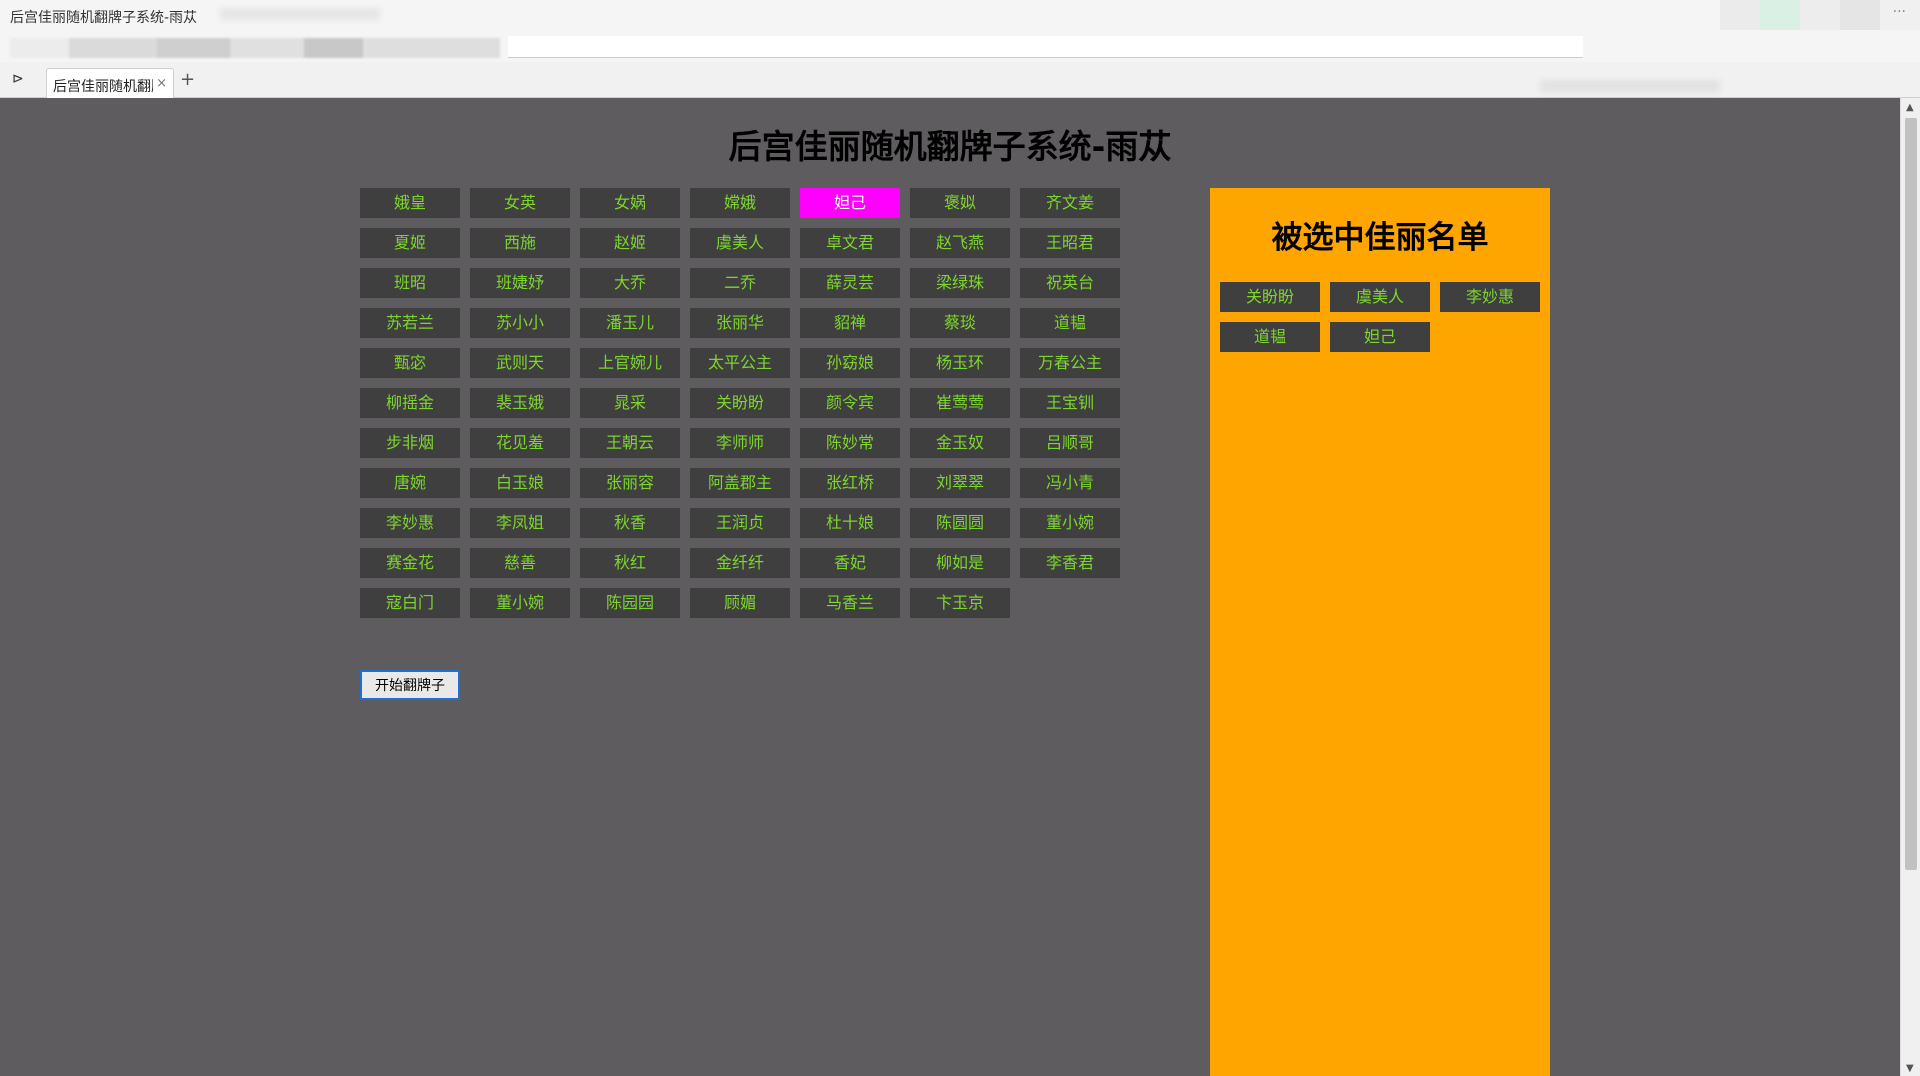 Image resolution: width=1920 pixels, height=1076 pixels. What do you see at coordinates (520, 403) in the screenshot?
I see `candidate-tile: 裴玉娥` at bounding box center [520, 403].